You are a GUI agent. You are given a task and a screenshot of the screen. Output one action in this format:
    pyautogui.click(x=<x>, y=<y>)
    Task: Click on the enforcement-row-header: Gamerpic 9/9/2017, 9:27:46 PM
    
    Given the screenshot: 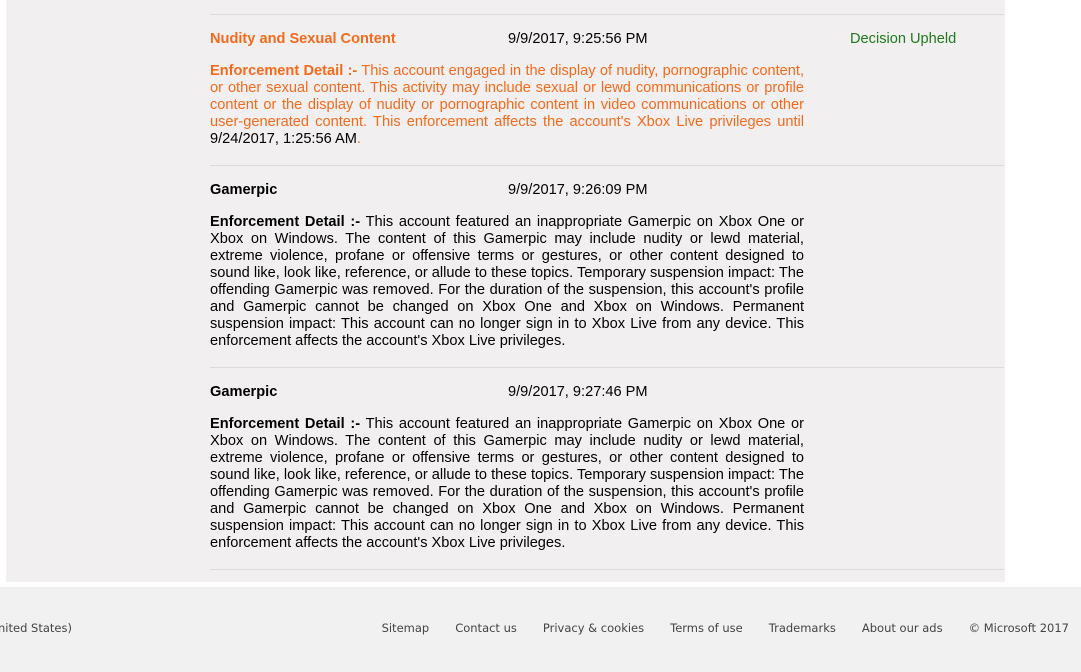 What is the action you would take?
    pyautogui.click(x=607, y=392)
    